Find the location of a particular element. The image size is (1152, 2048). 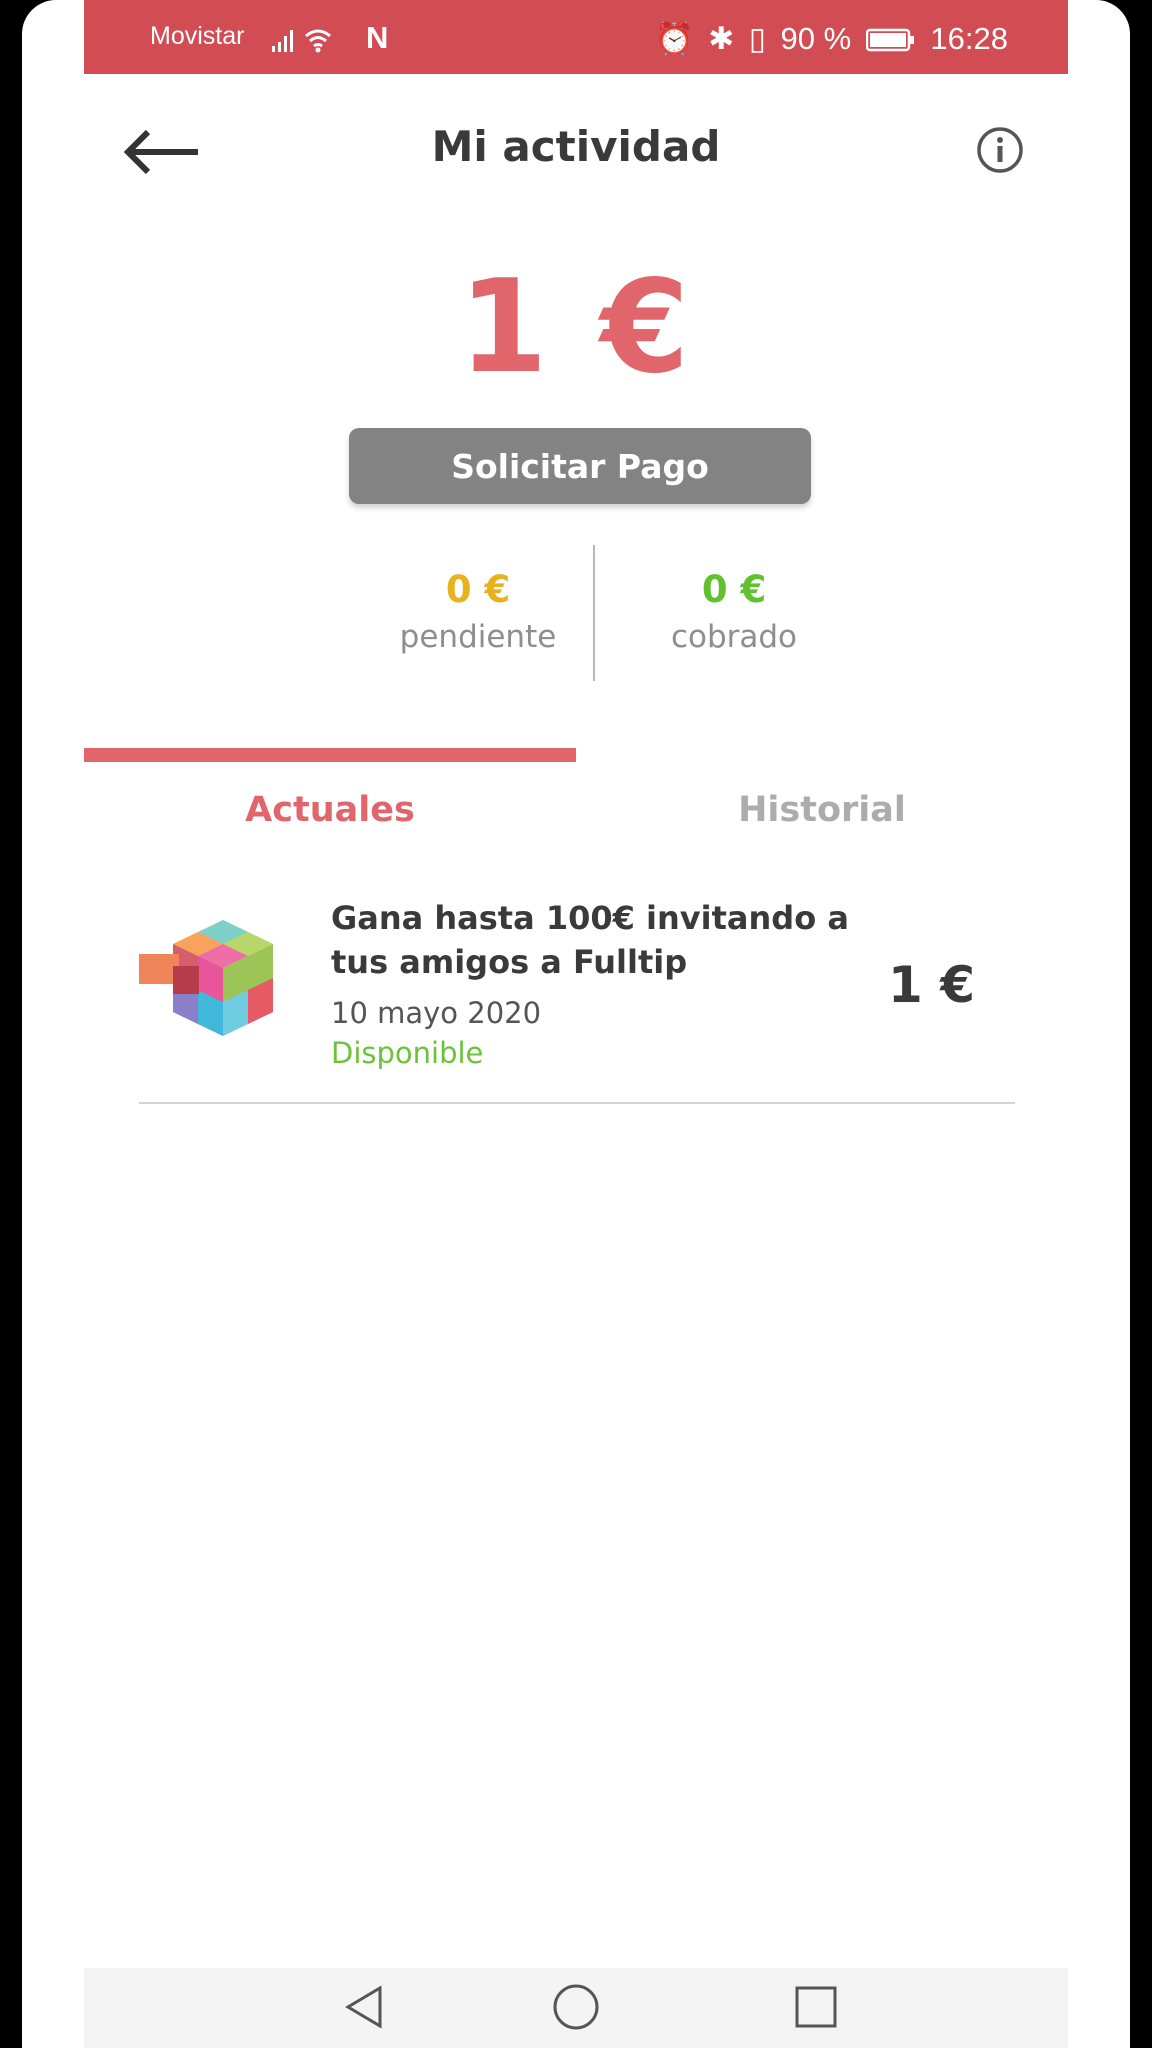

battery-percent: 90 % is located at coordinates (816, 38).